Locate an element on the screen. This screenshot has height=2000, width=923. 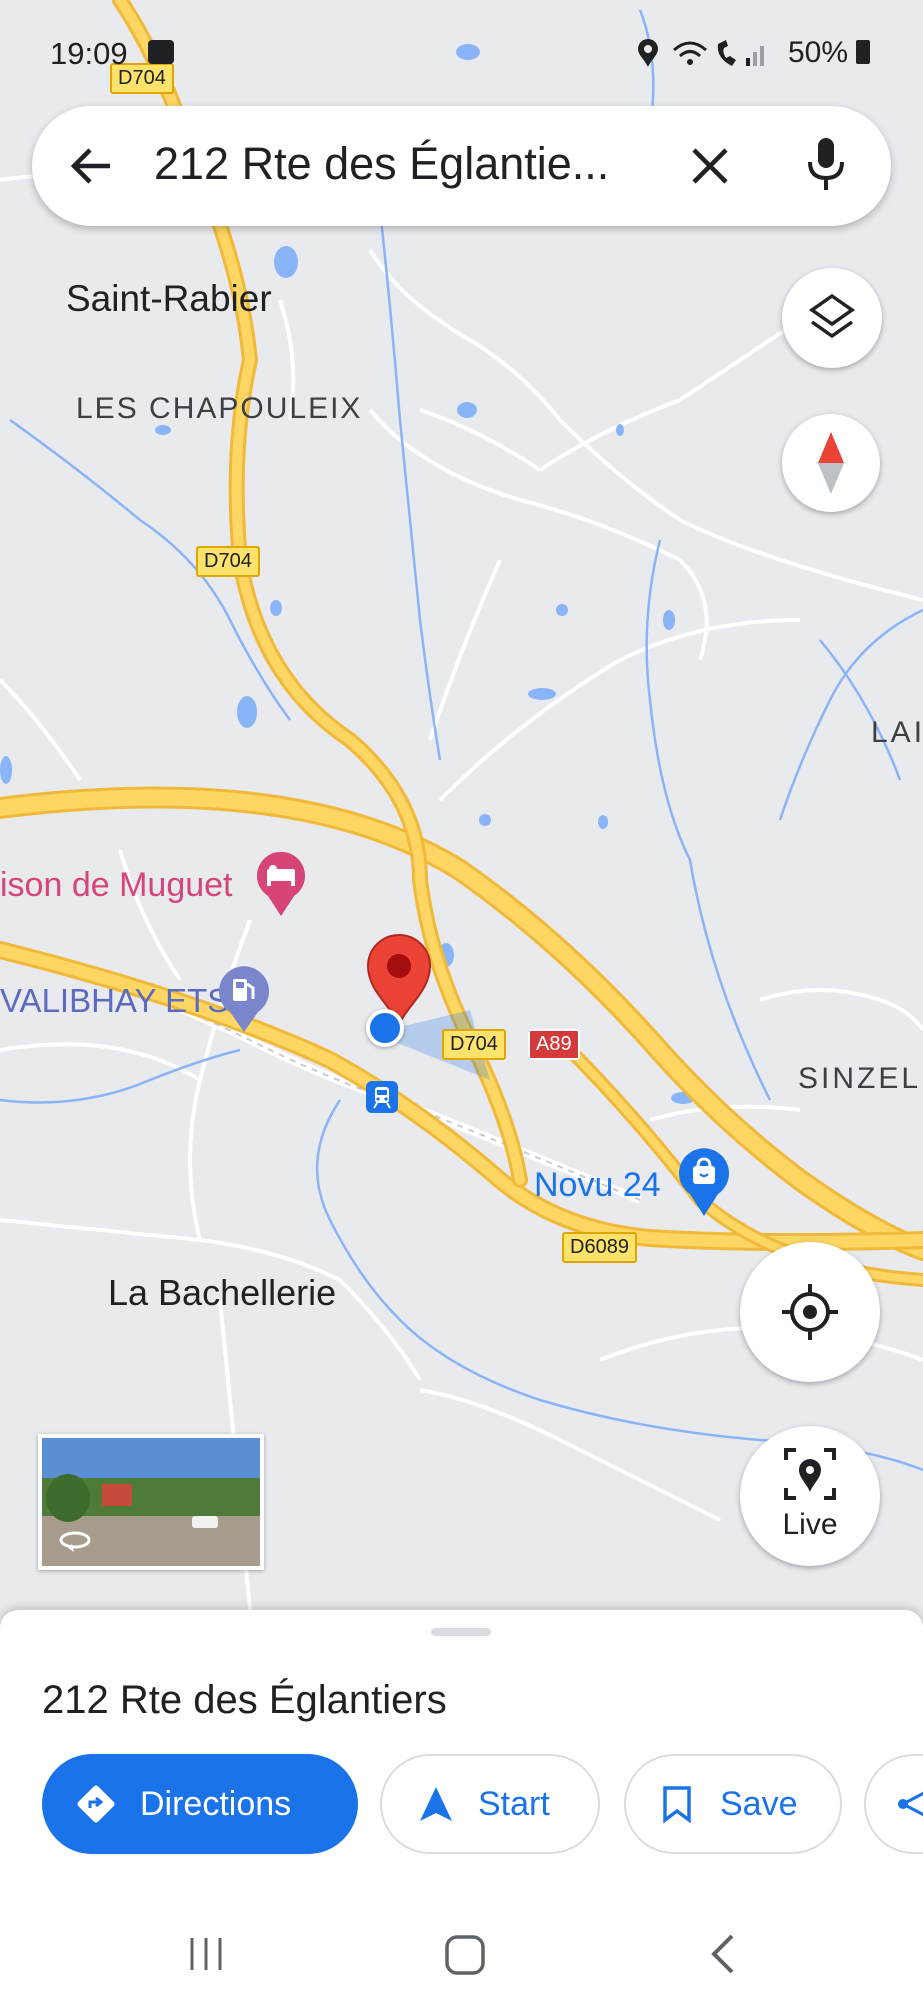
home-icon is located at coordinates (465, 1957).